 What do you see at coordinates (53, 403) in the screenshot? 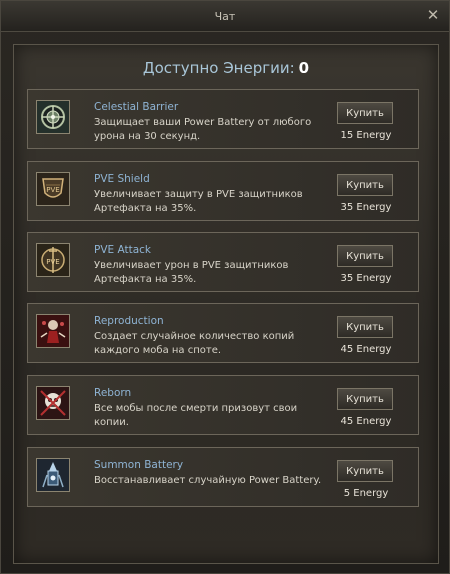
I see `reborn-icon` at bounding box center [53, 403].